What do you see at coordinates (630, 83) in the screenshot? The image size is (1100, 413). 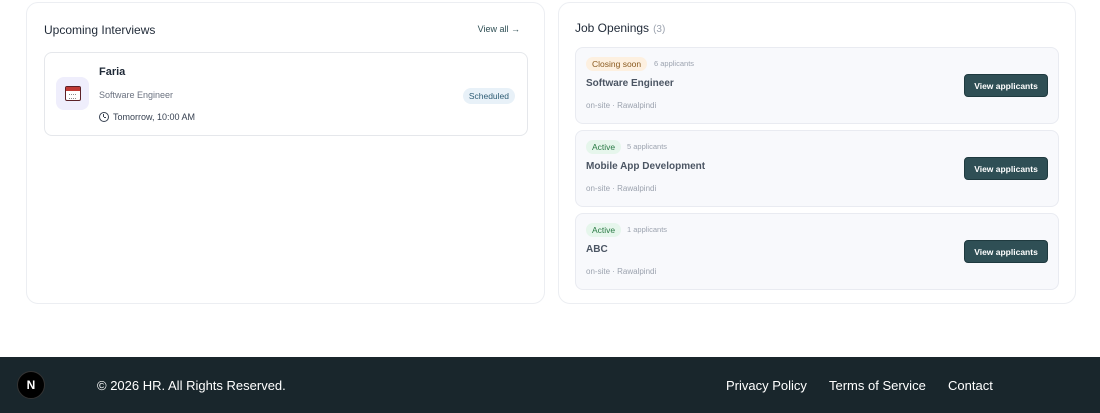 I see `job-title: Software Engineer` at bounding box center [630, 83].